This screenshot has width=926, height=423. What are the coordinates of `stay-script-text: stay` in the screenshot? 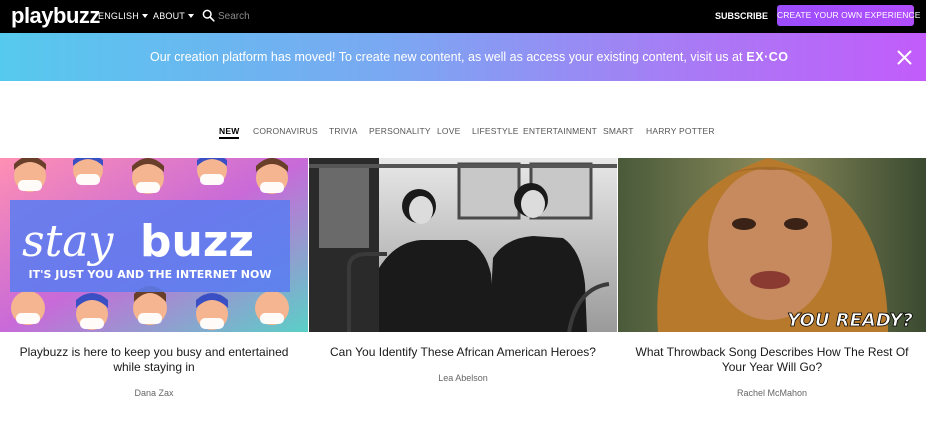 It's located at (68, 241).